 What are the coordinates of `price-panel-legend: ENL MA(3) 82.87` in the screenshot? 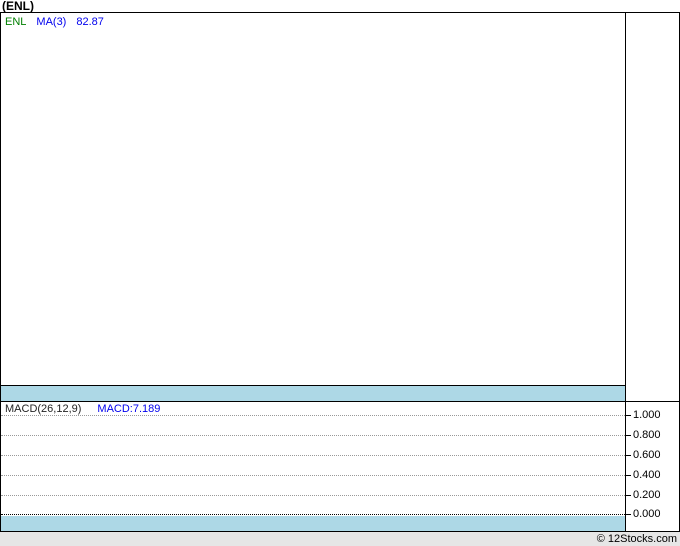 It's located at (54, 22).